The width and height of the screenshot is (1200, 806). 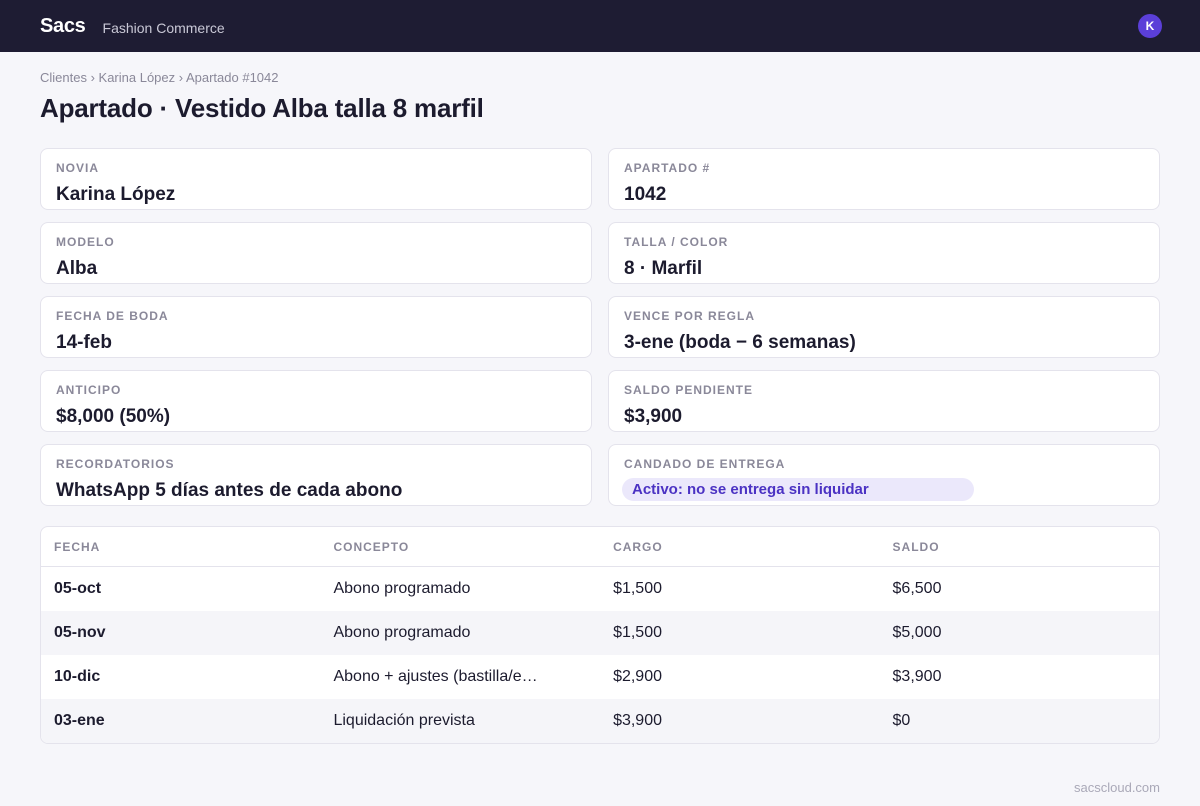 I want to click on field-anticipo: ANTICIPO $8,000 (50%), so click(x=316, y=401).